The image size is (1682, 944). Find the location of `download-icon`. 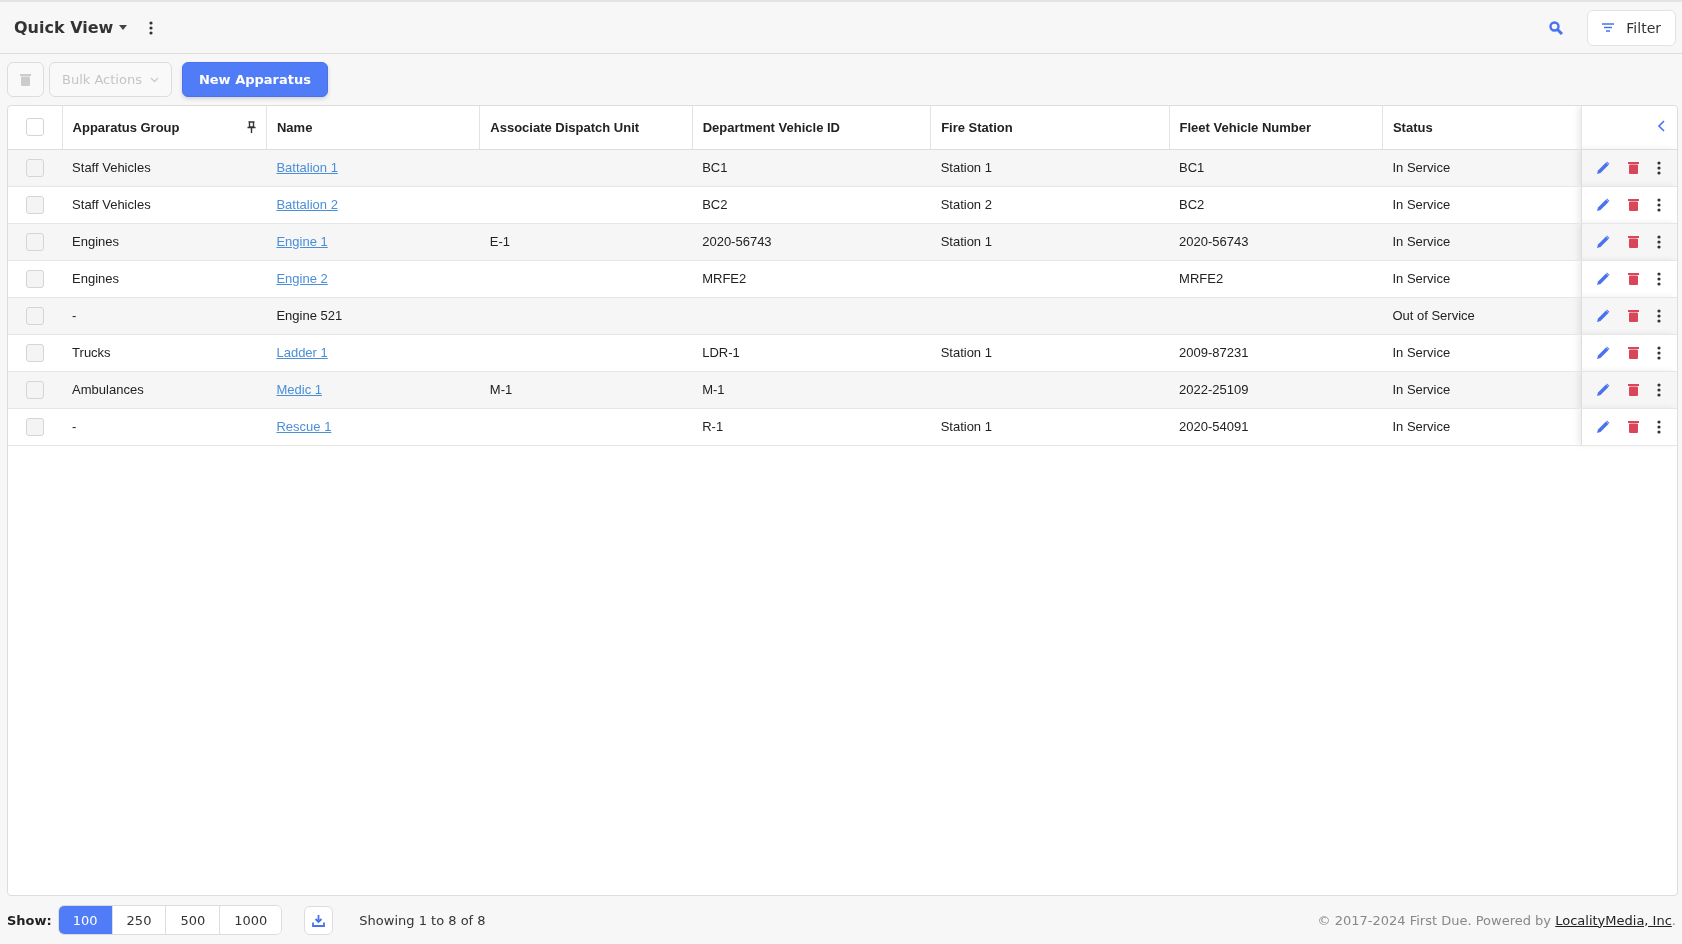

download-icon is located at coordinates (319, 920).